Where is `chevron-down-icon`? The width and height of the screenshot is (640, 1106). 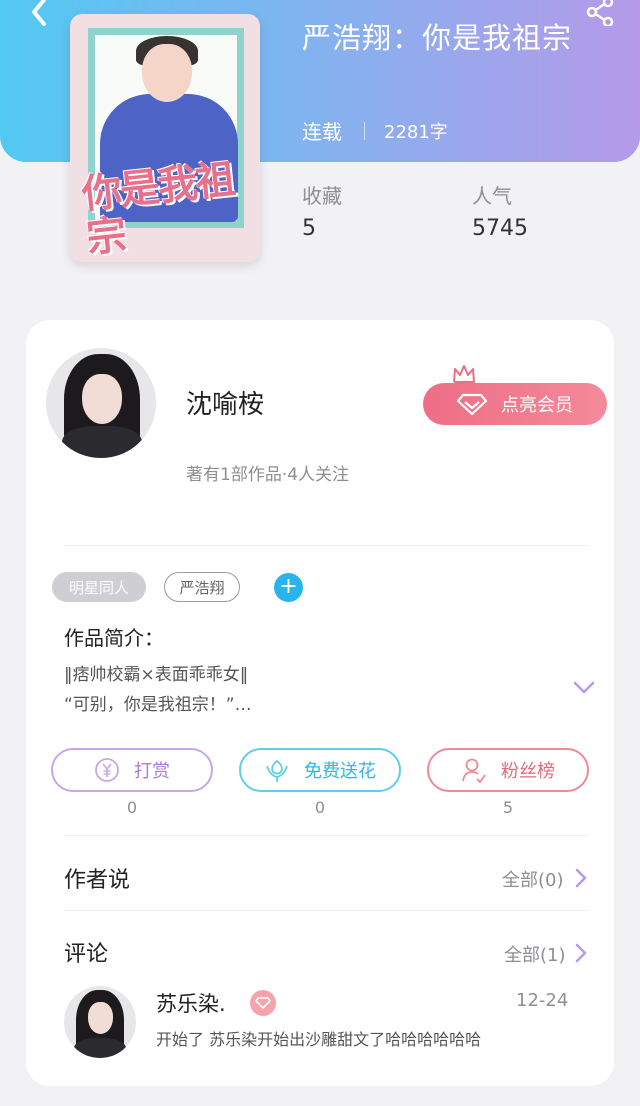
chevron-down-icon is located at coordinates (584, 688).